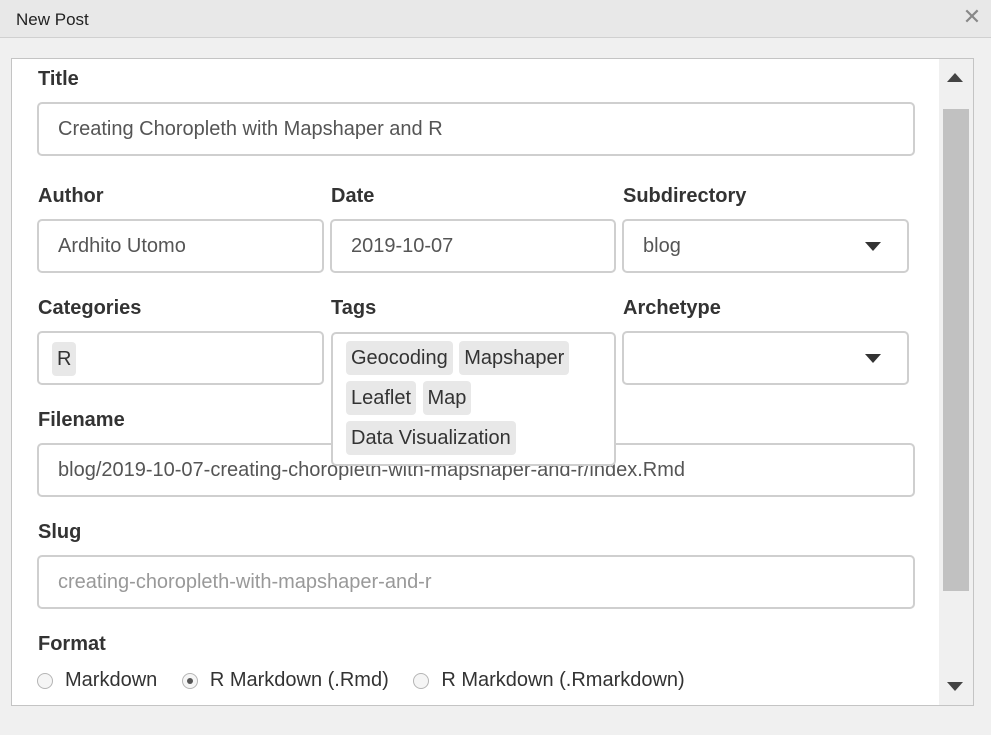 This screenshot has height=735, width=991. I want to click on date-input: 2019-10-07, so click(473, 246).